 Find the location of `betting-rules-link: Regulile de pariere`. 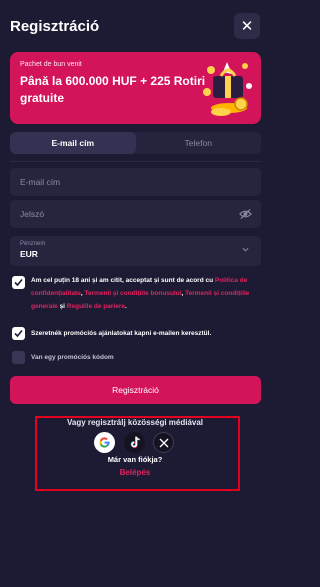

betting-rules-link: Regulile de pariere is located at coordinates (96, 306).